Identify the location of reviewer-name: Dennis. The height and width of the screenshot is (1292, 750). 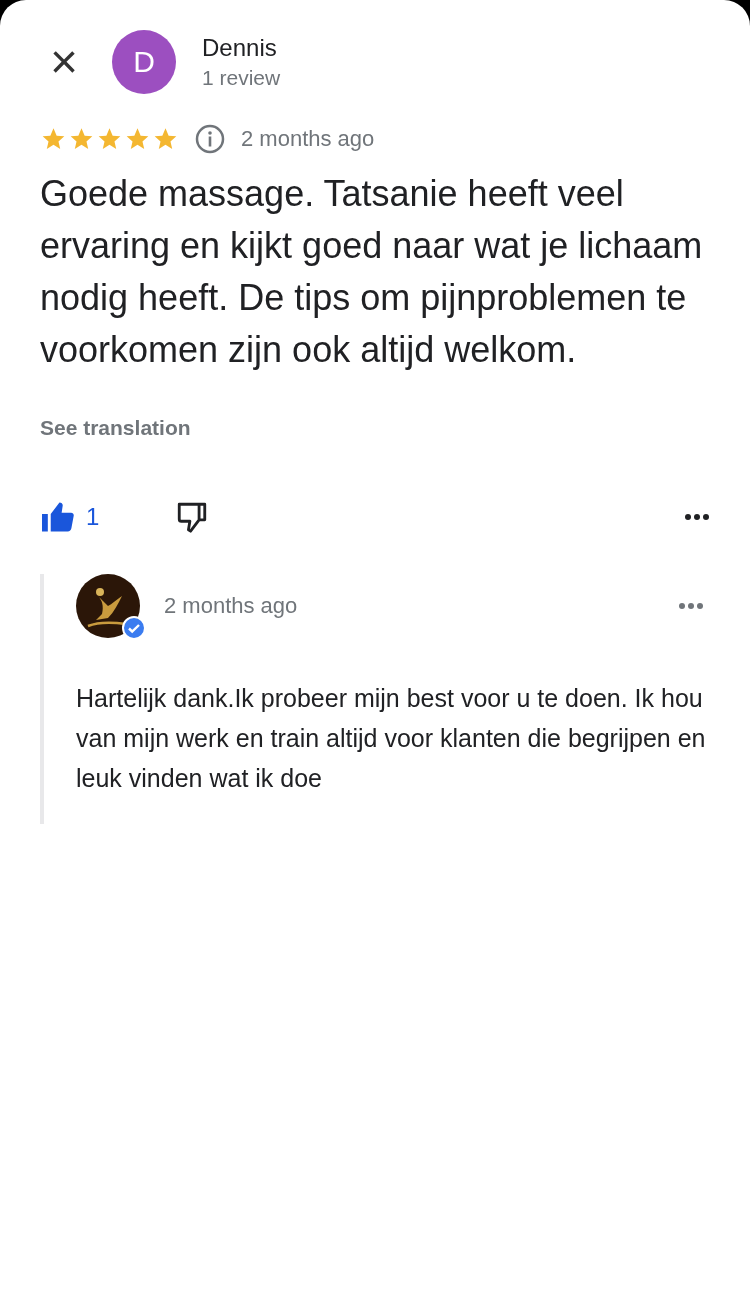
(240, 48).